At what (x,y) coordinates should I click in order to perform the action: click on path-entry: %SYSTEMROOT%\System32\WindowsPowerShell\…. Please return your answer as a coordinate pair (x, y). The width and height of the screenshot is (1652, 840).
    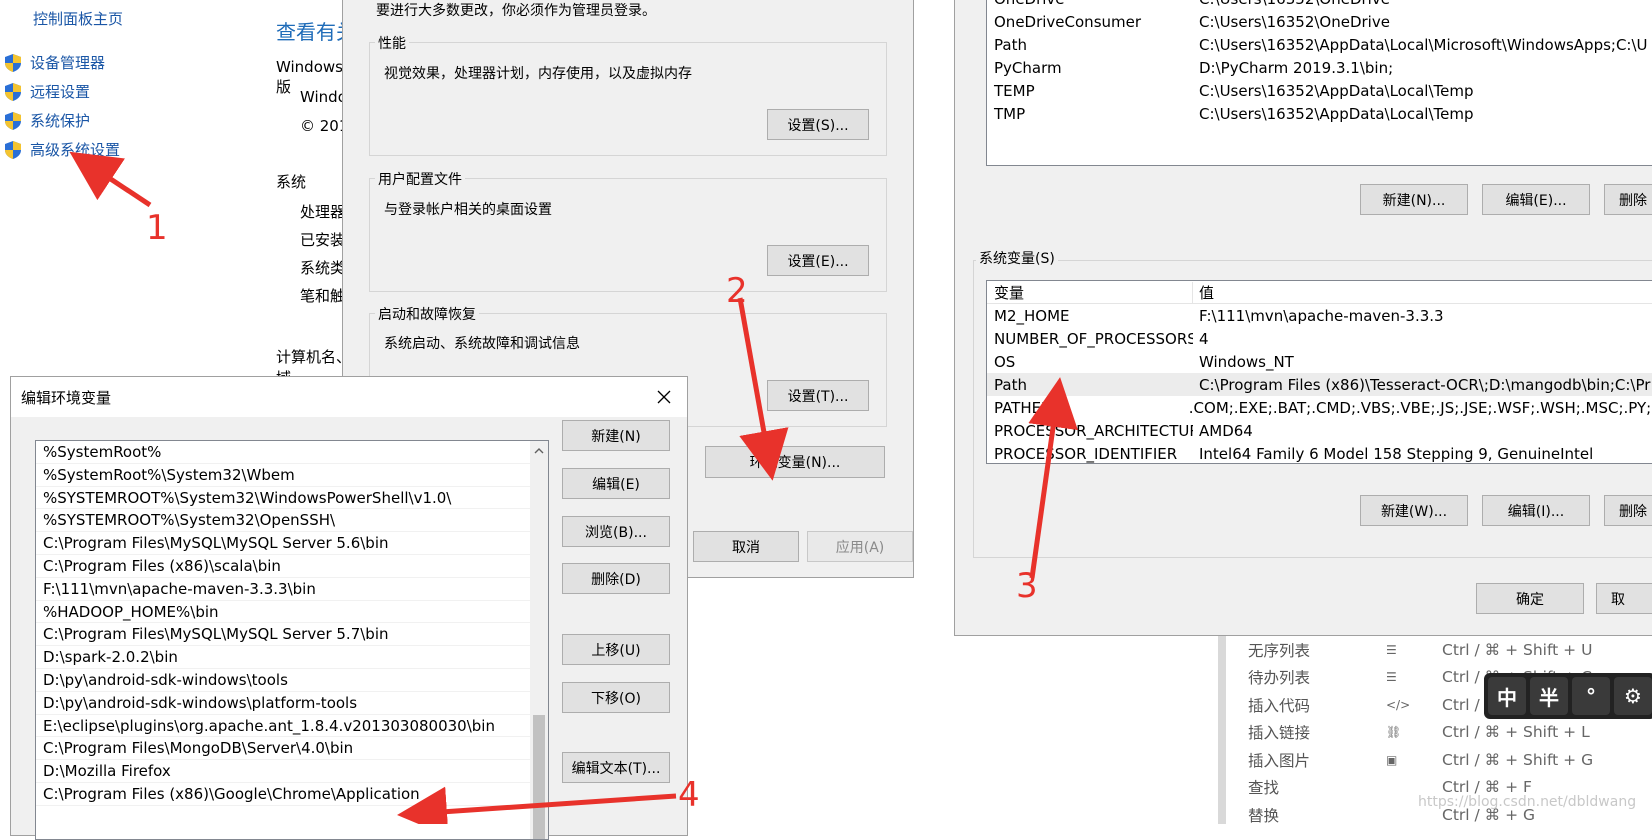
    Looking at the image, I should click on (283, 498).